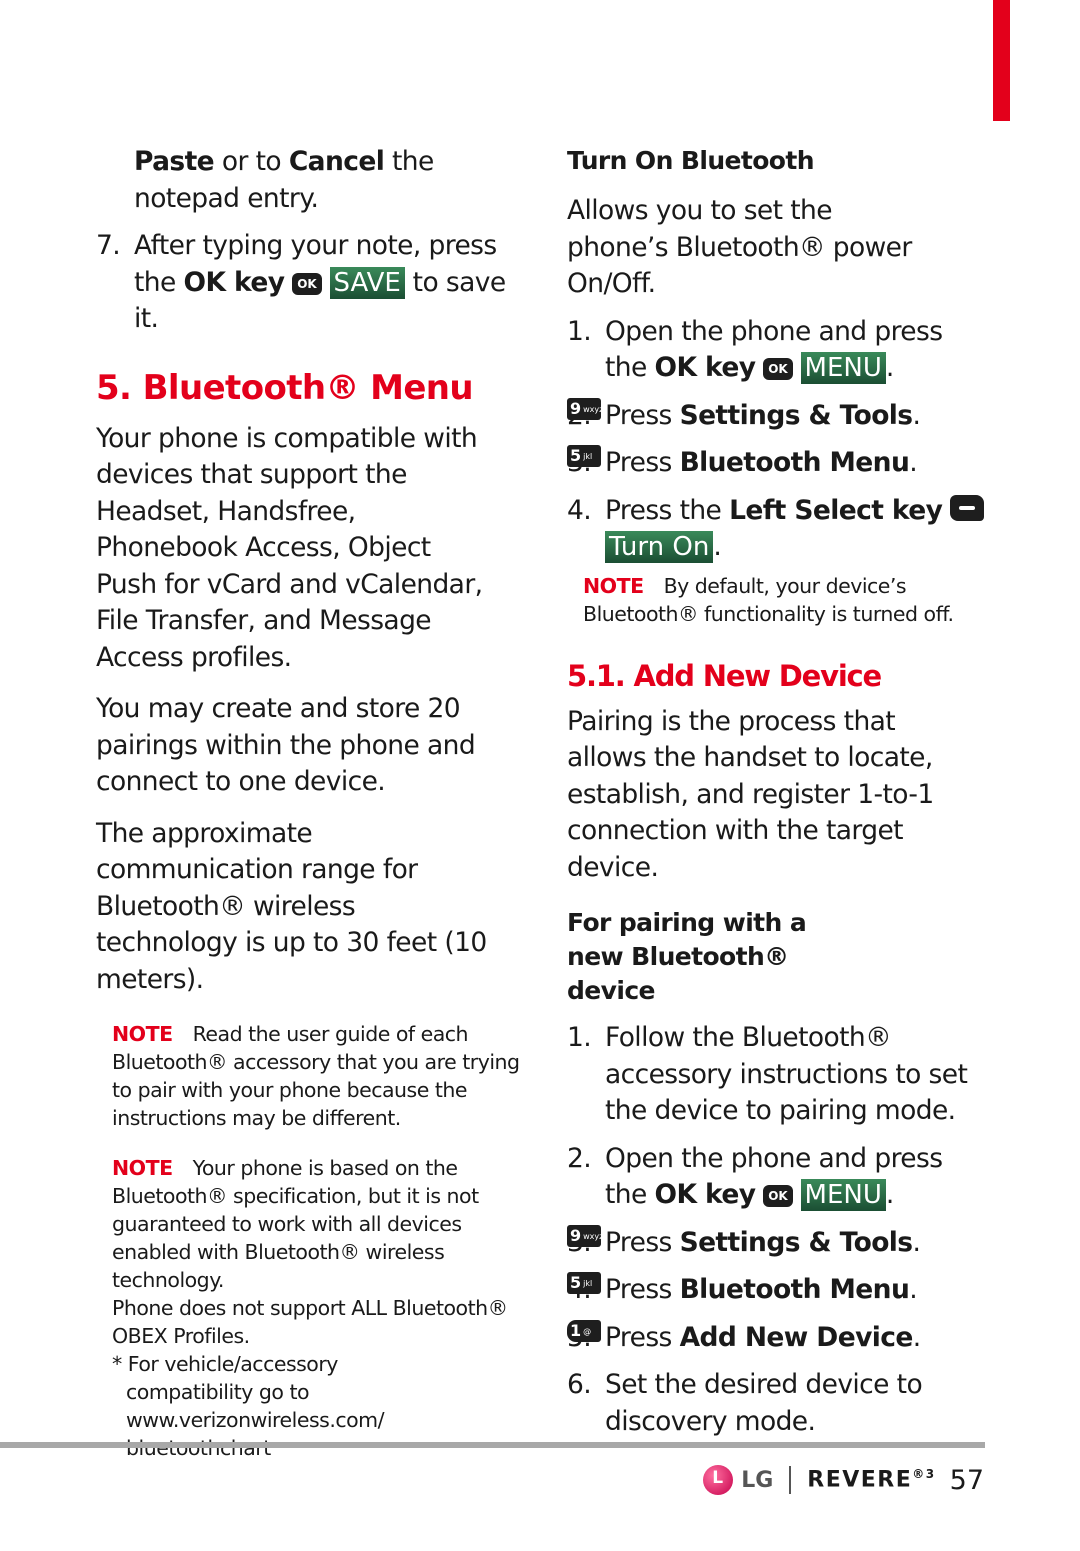  I want to click on cancel-label: Cancel, so click(336, 161).